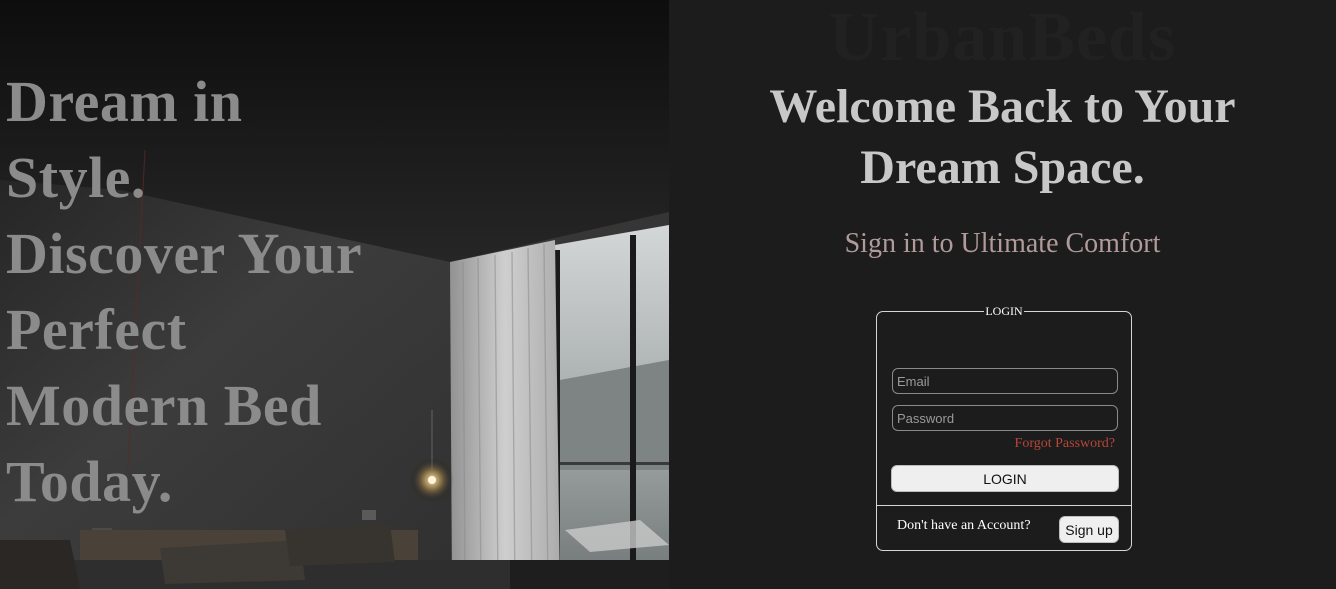 This screenshot has height=589, width=1336. Describe the element at coordinates (964, 525) in the screenshot. I see `no-account-text: Don't have an Account?` at that location.